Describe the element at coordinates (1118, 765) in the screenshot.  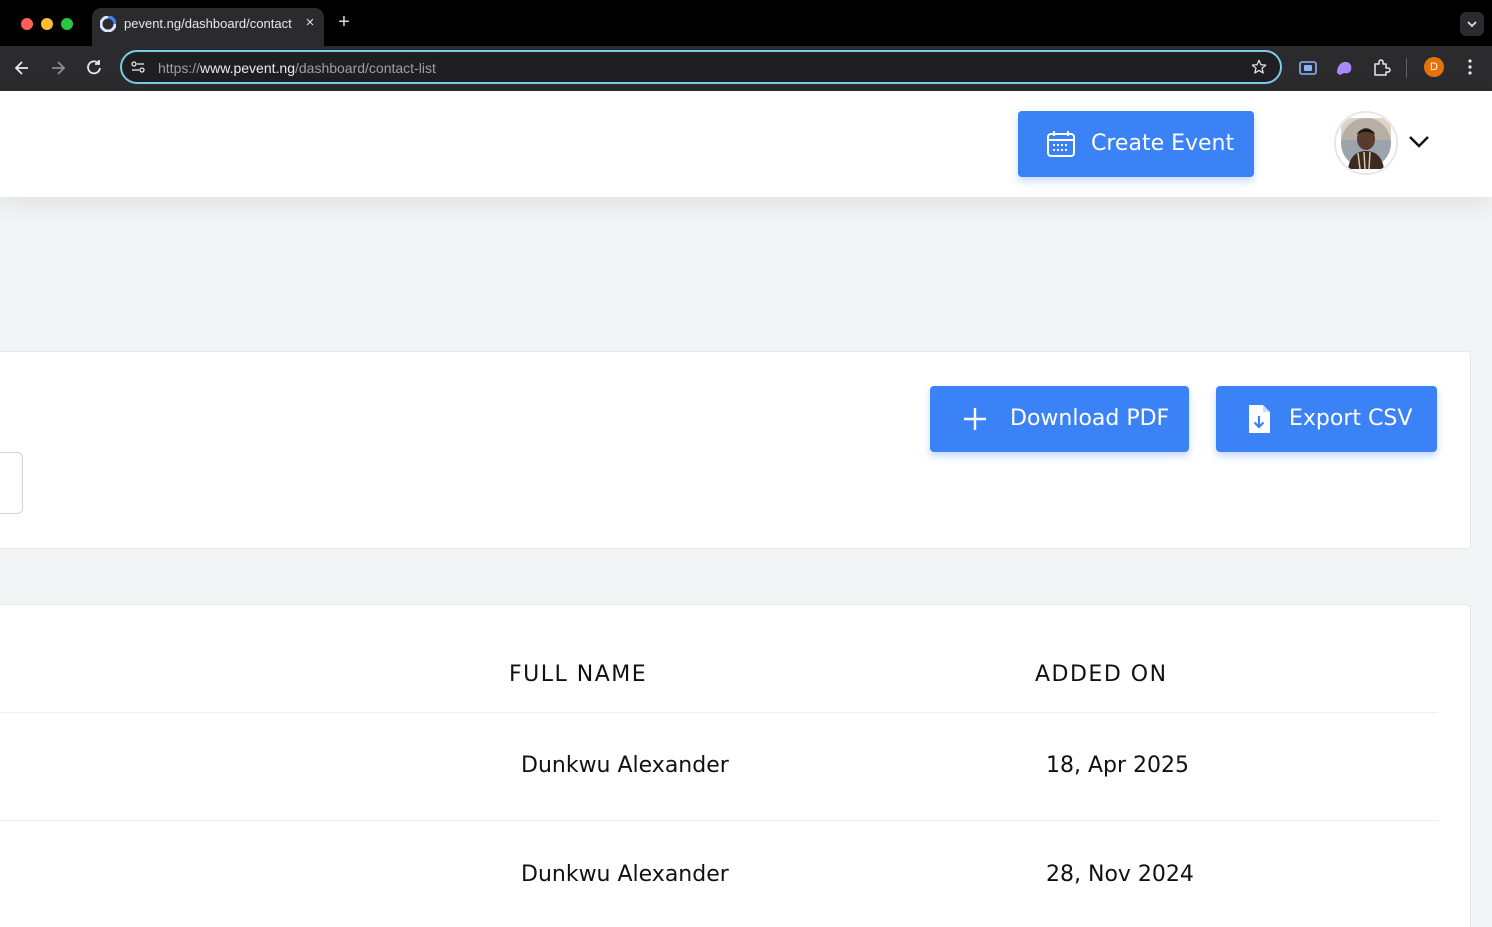
I see `cell-added-on: 18, Apr 2025` at that location.